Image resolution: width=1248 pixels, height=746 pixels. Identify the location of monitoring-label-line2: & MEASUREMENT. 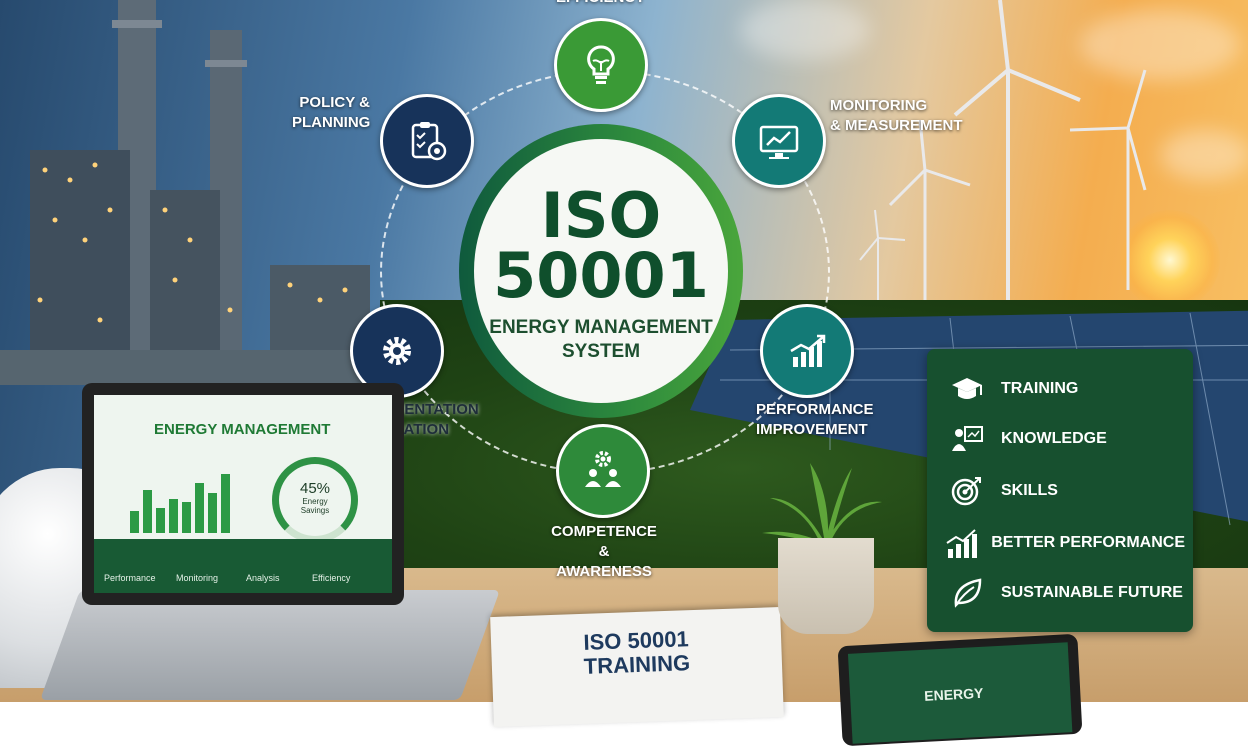
(896, 125).